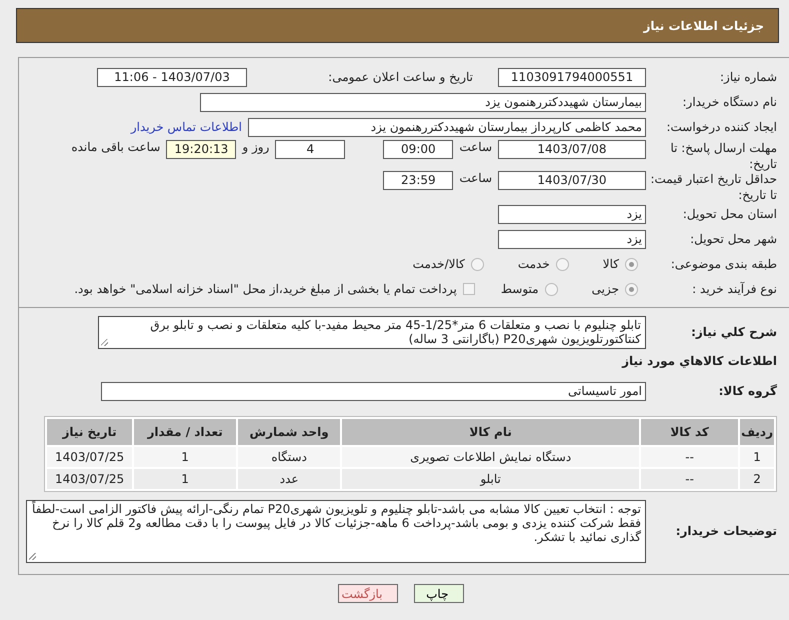  I want to click on goods-group-field: امور تاسیساتی, so click(373, 391).